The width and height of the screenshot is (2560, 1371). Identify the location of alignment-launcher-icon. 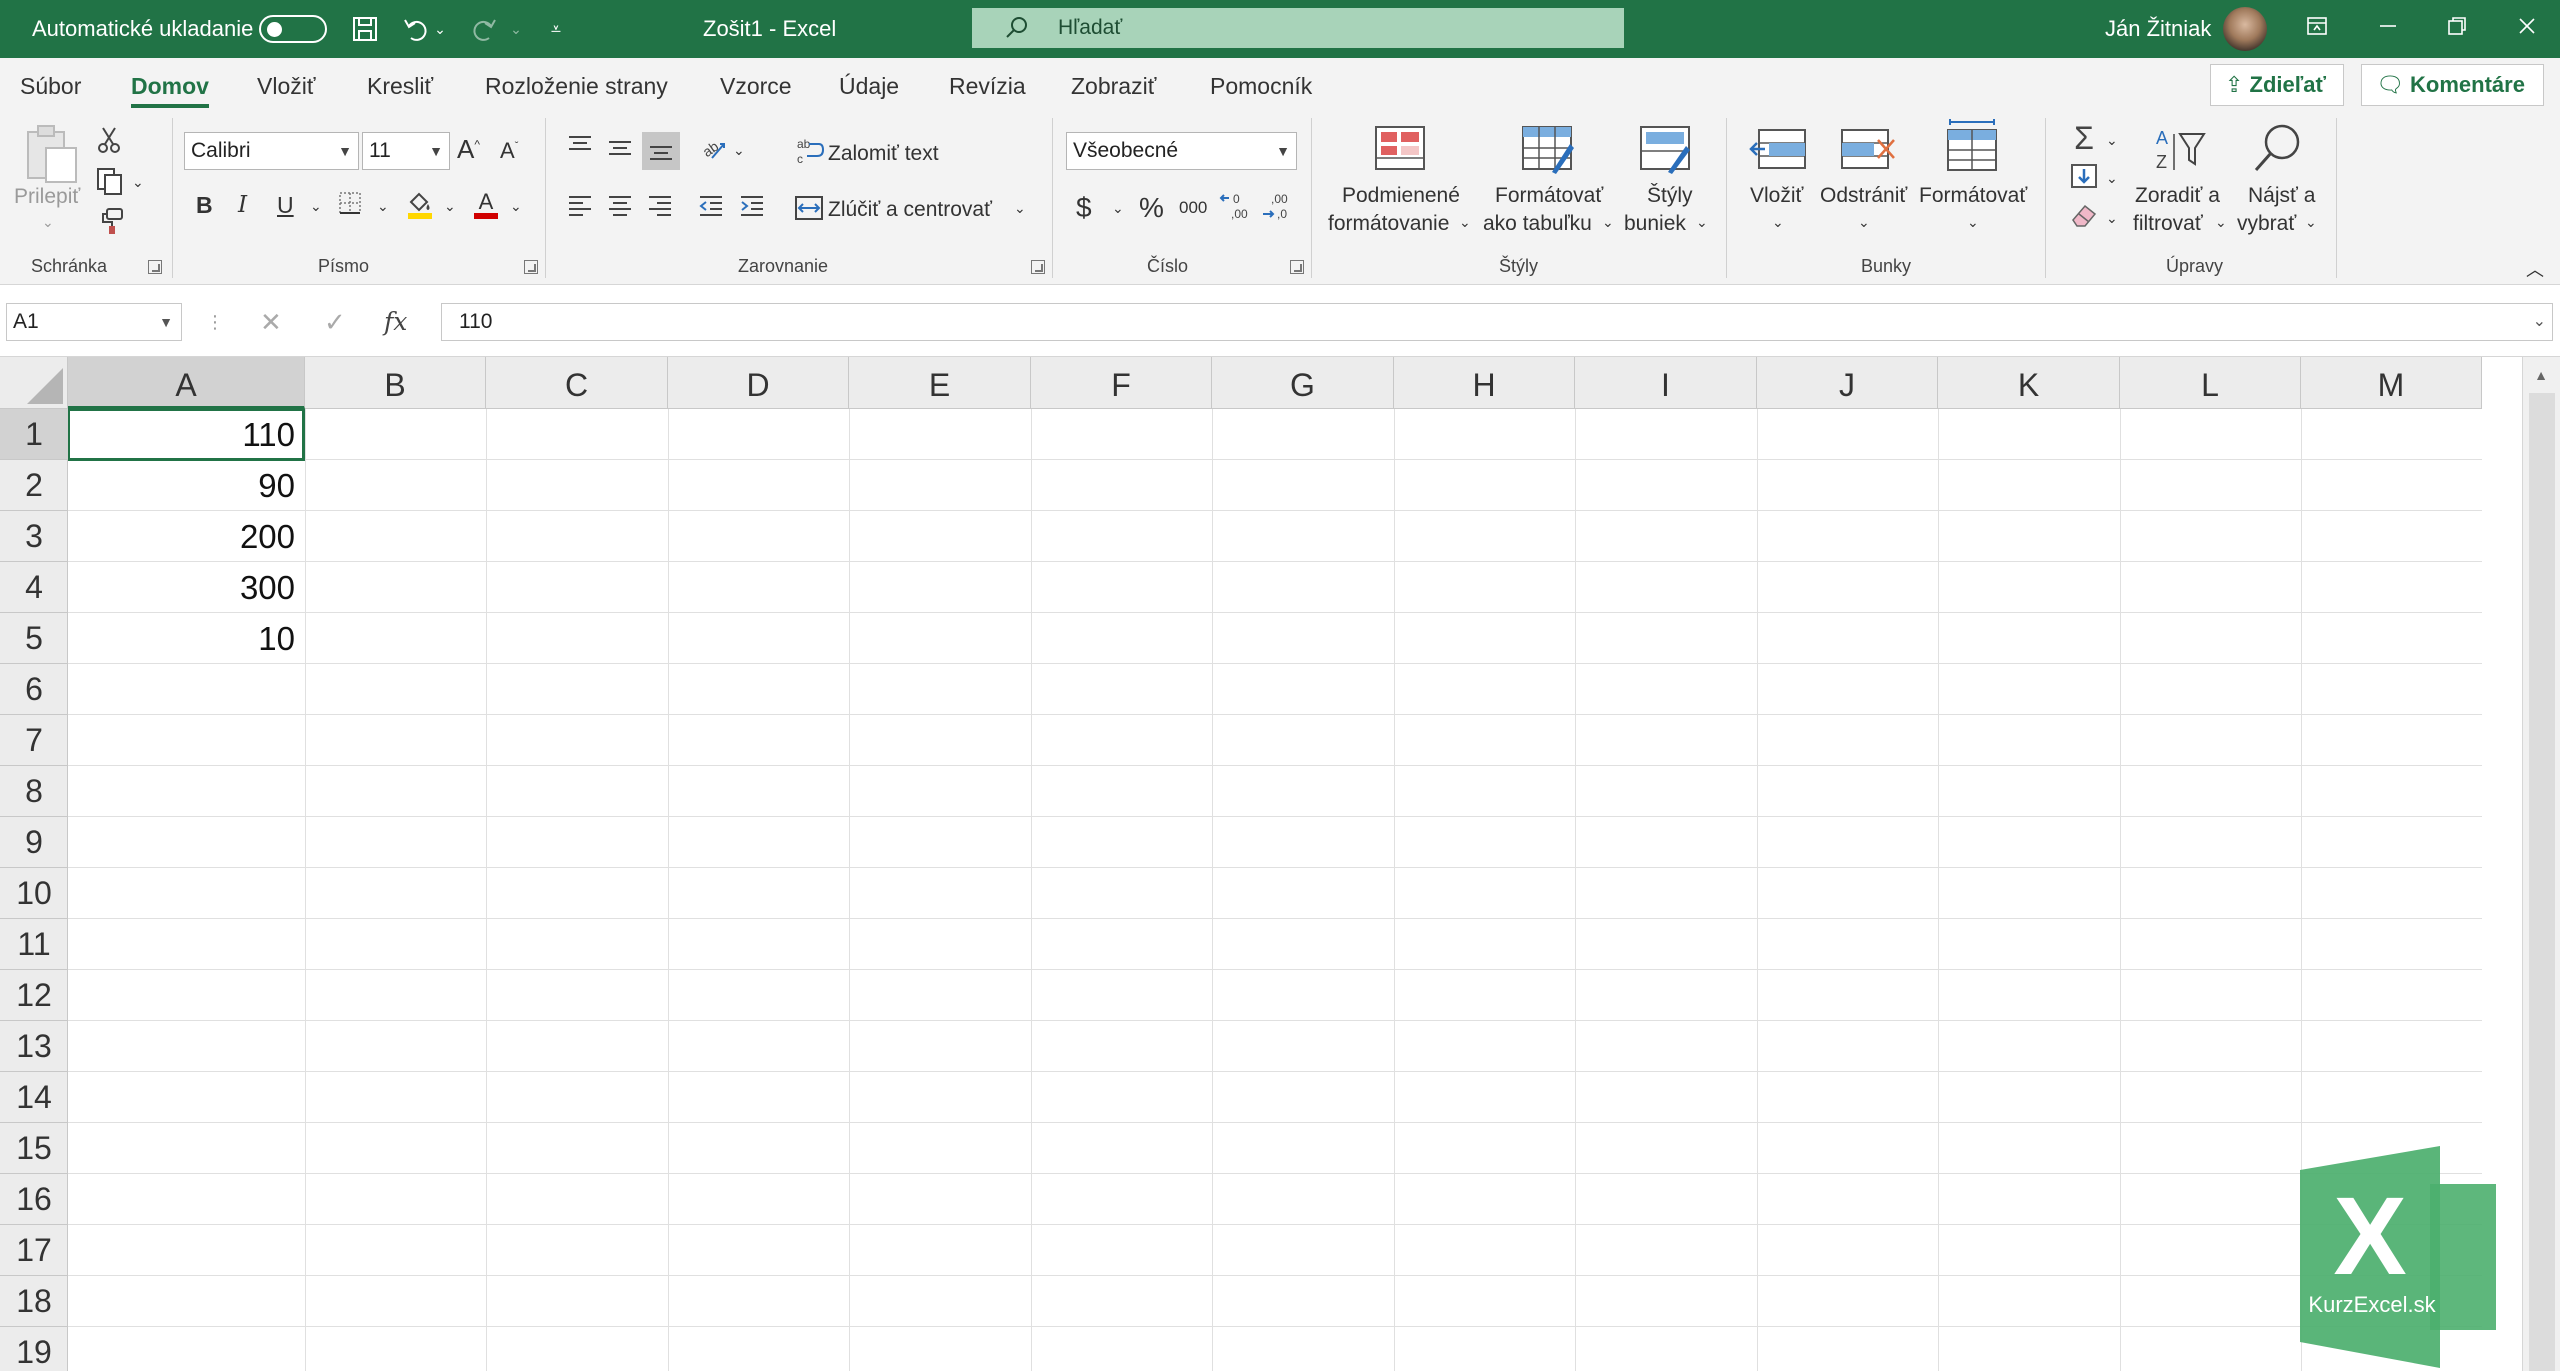
(1038, 267).